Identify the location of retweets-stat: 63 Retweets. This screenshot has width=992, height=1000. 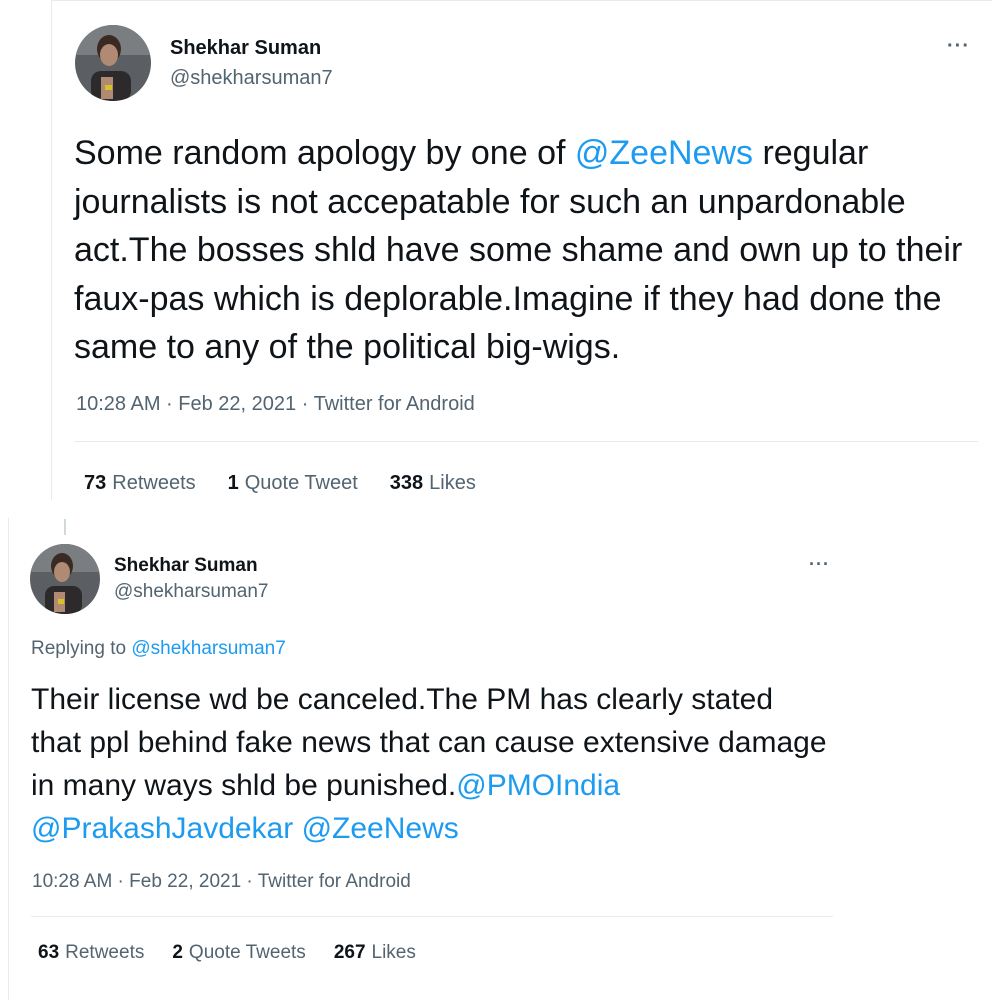
(91, 953).